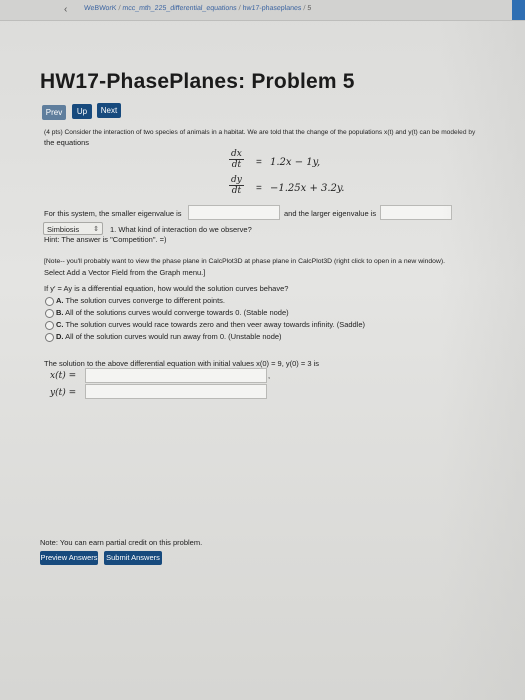 The height and width of the screenshot is (700, 525). I want to click on option-c-radio, so click(49, 325).